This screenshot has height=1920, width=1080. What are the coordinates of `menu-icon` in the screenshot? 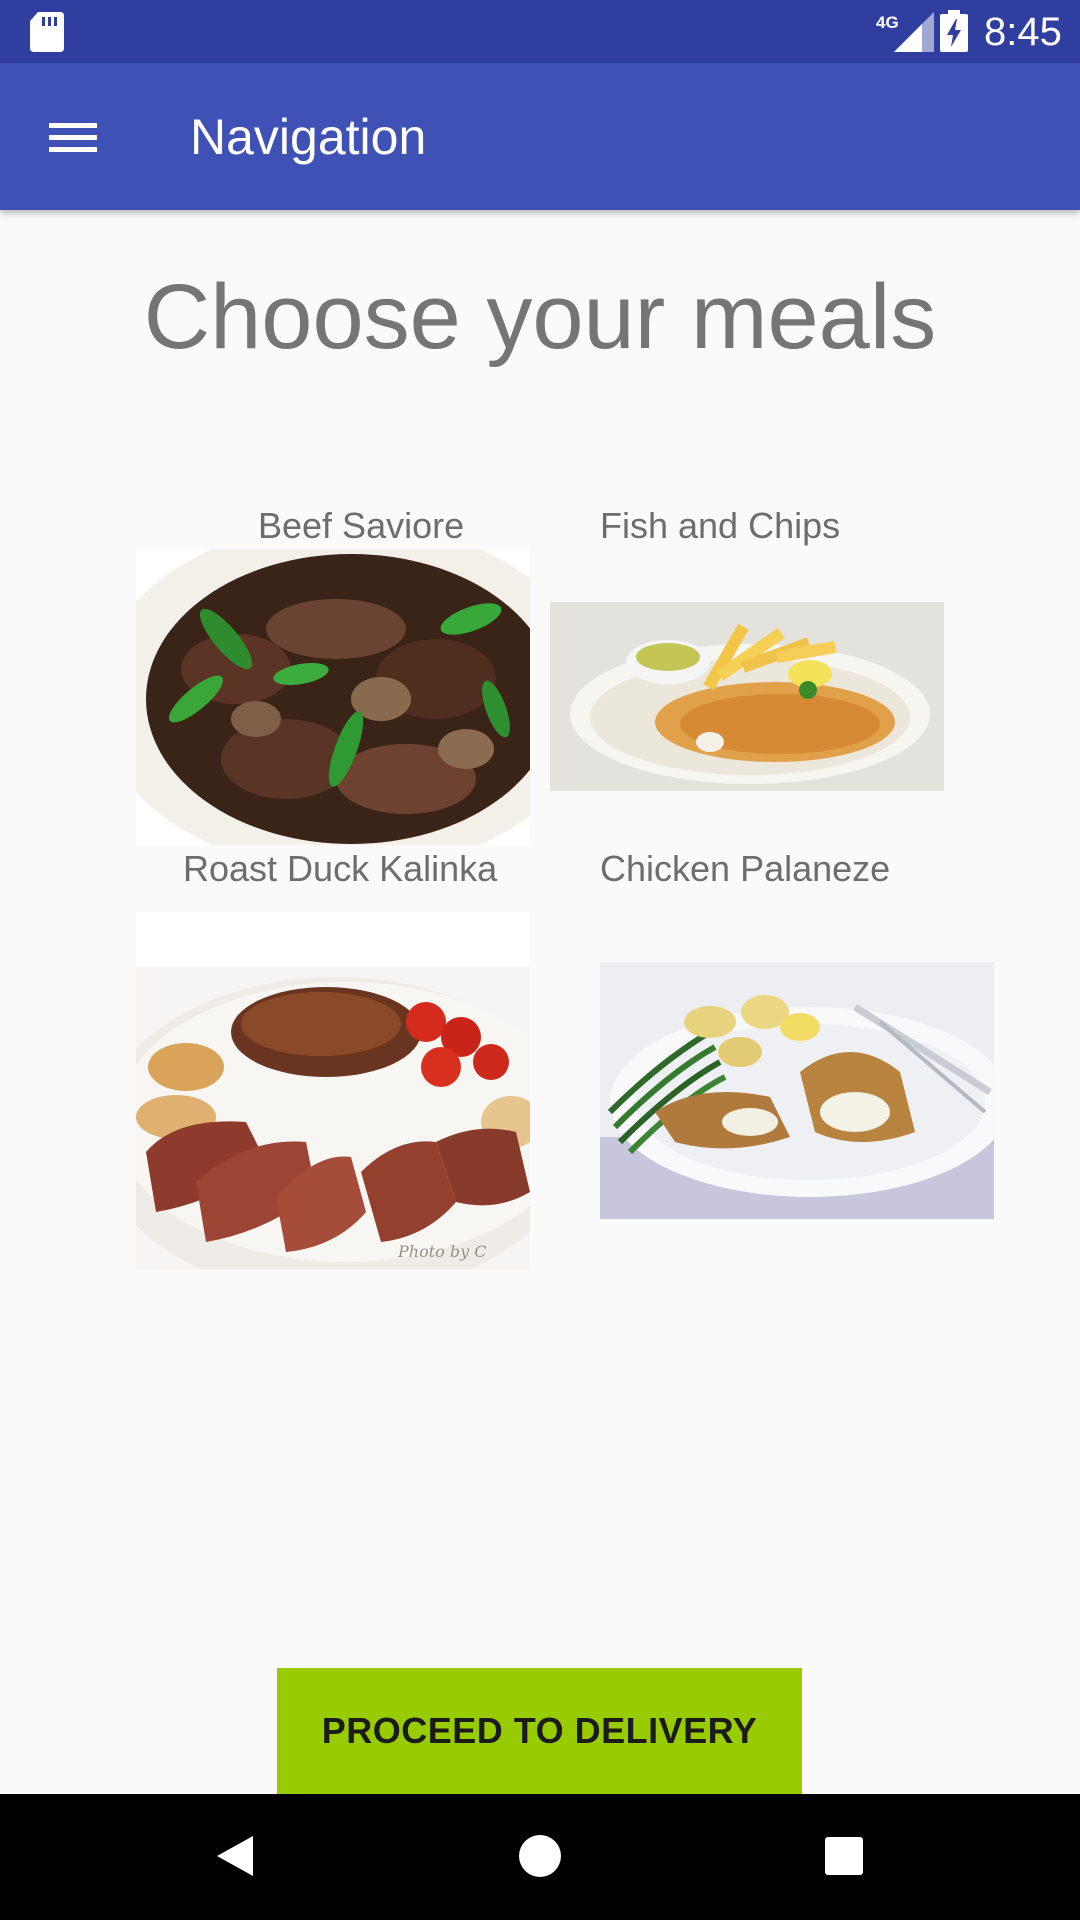 It's located at (73, 137).